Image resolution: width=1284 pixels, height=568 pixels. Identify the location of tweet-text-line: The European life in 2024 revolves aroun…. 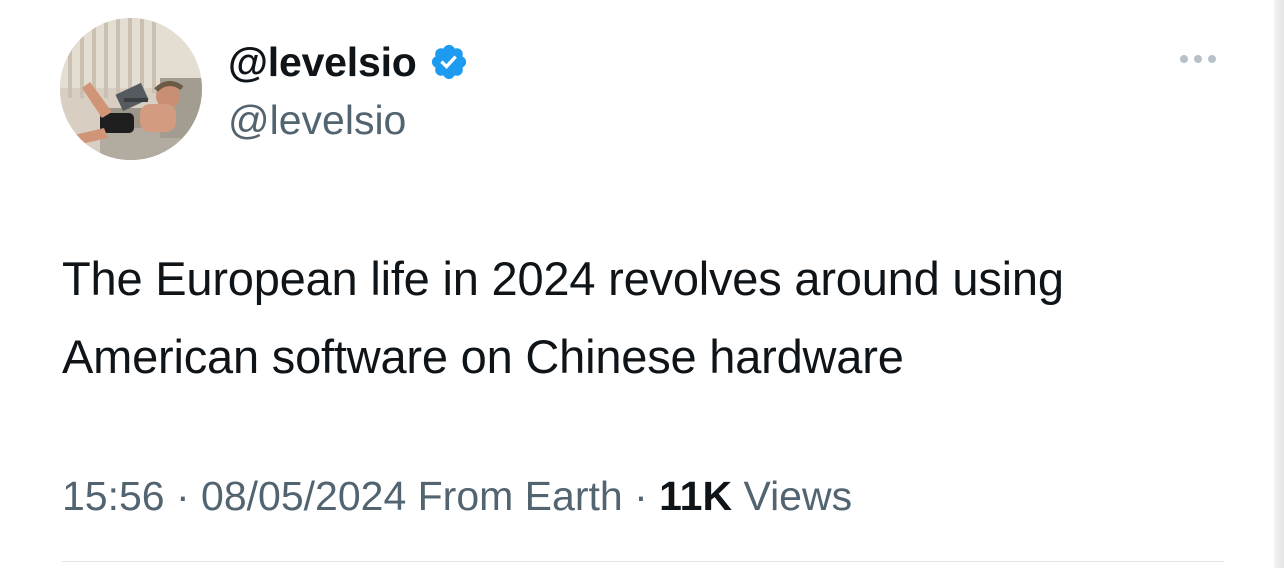
(563, 278).